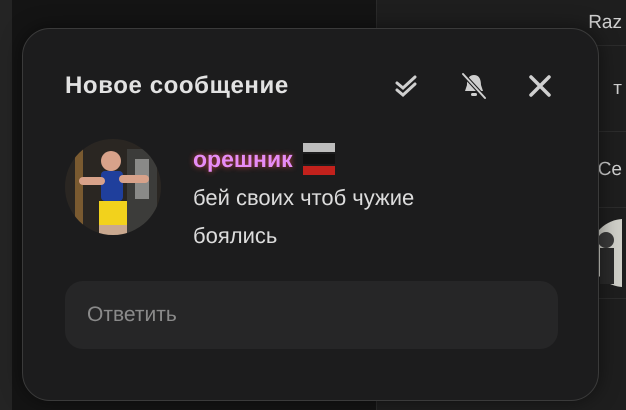 Image resolution: width=626 pixels, height=410 pixels. I want to click on sender-name: орешник, so click(243, 159).